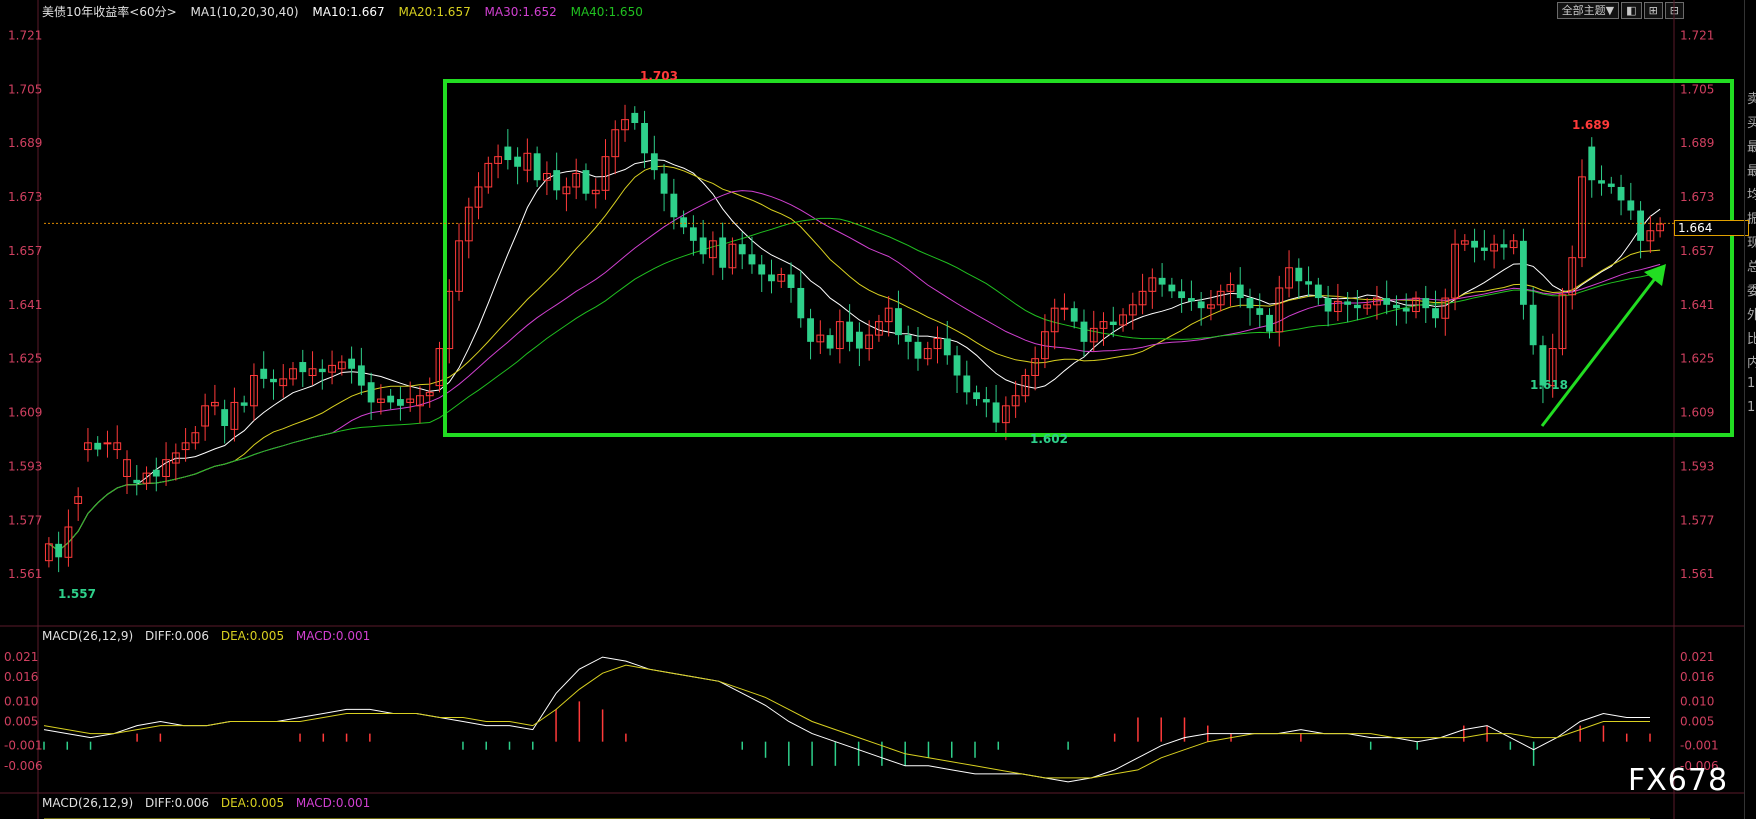 The height and width of the screenshot is (819, 1756). I want to click on macd-tick-left: 0.021, so click(21, 657).